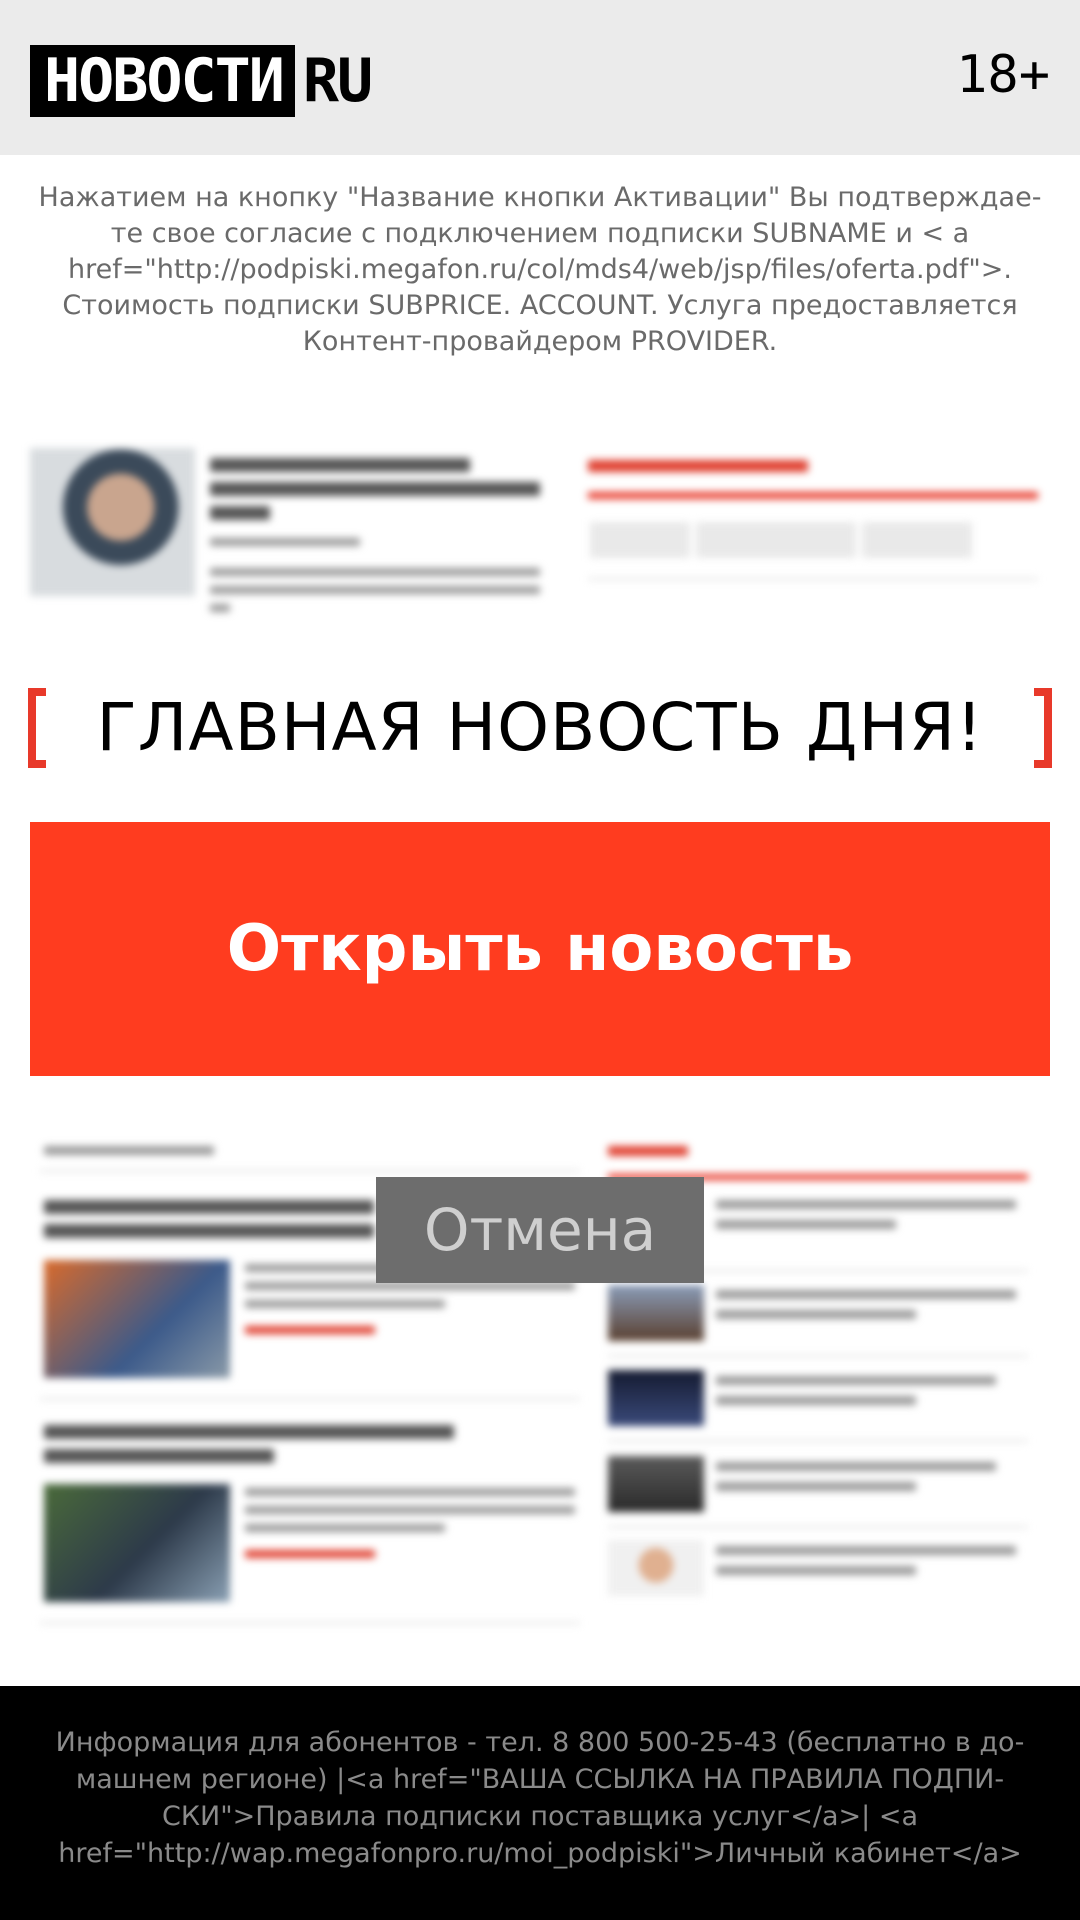  Describe the element at coordinates (162, 81) in the screenshot. I see `logo-main: НОВОСТИ` at that location.